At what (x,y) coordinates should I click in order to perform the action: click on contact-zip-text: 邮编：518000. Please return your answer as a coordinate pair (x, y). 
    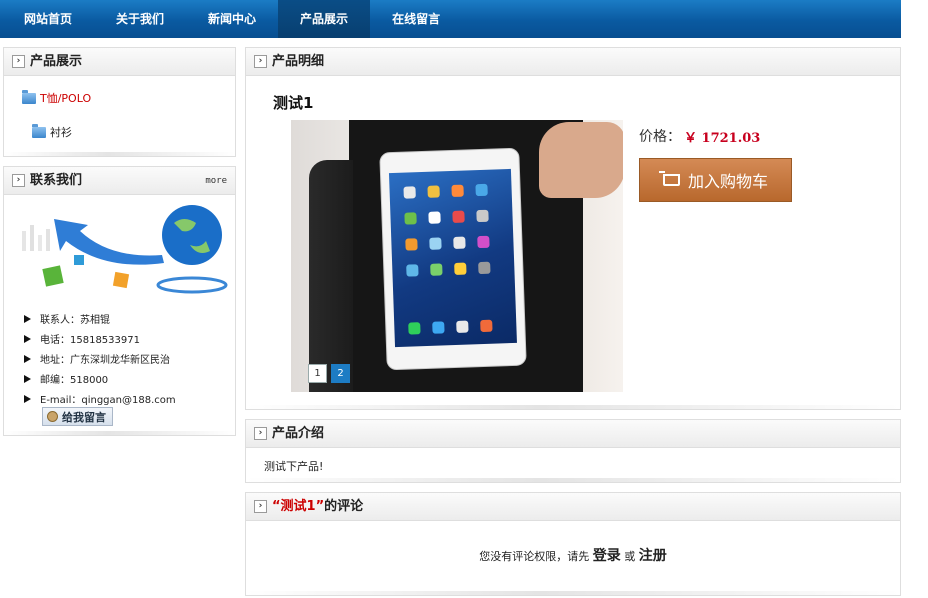
    Looking at the image, I should click on (74, 380).